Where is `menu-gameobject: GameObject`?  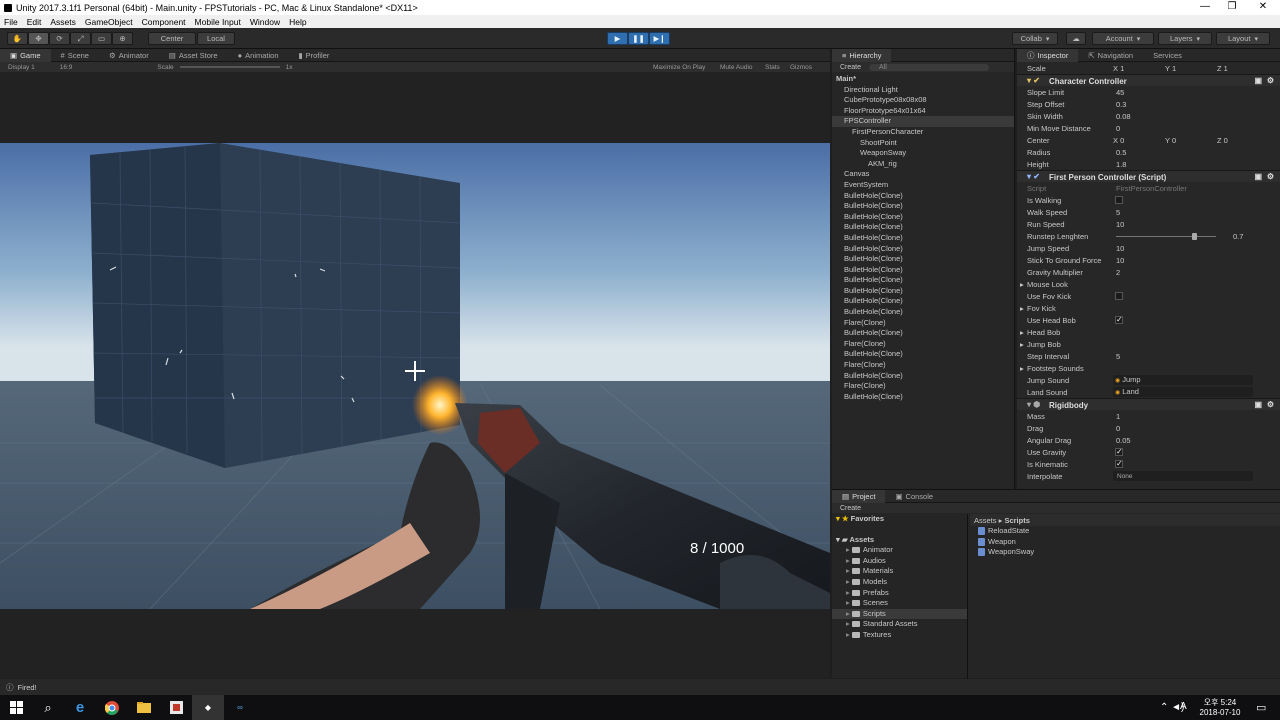
menu-gameobject: GameObject is located at coordinates (109, 22).